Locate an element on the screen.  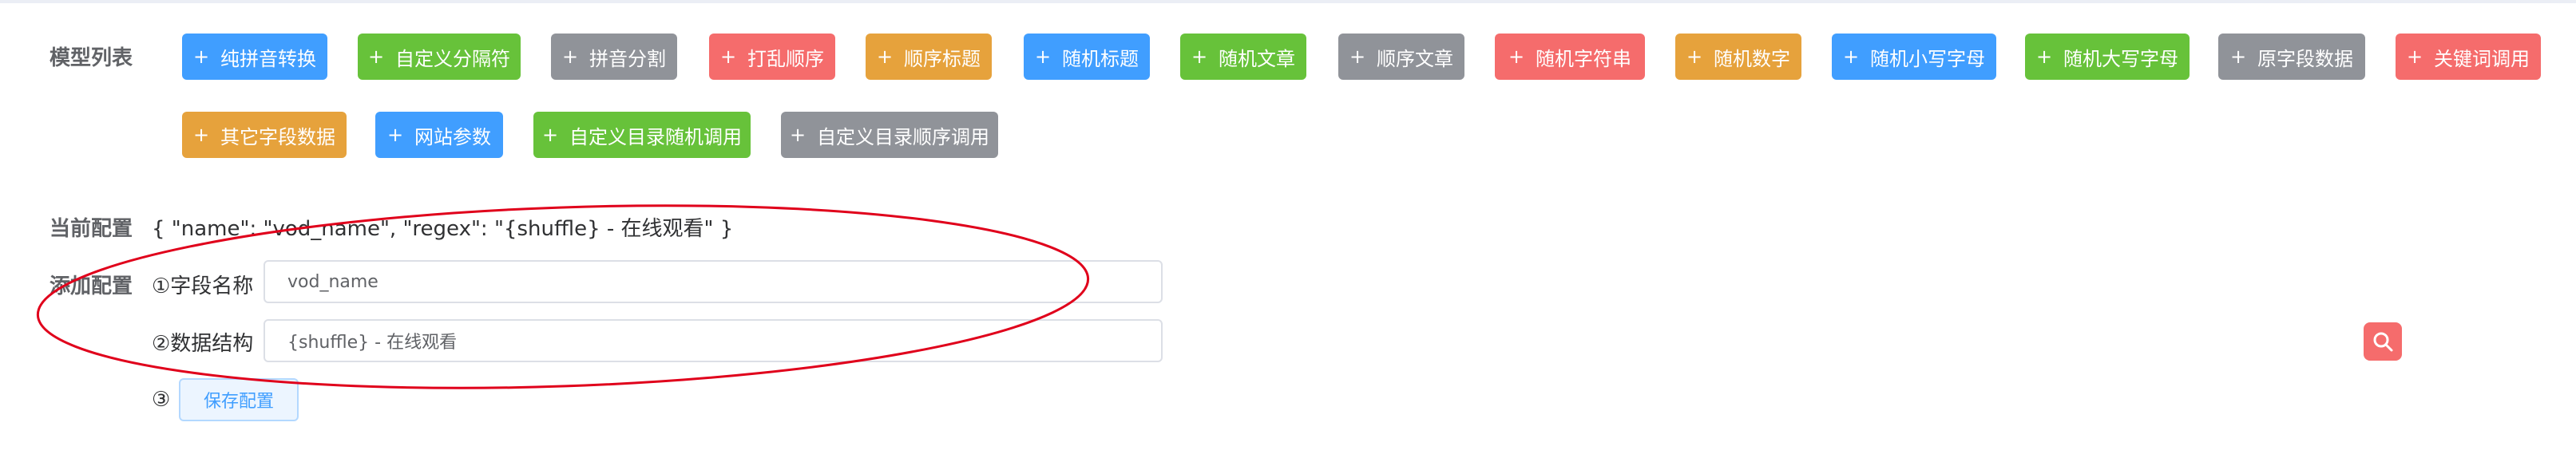
model-button-shuffle: + 打乱顺序 is located at coordinates (772, 57).